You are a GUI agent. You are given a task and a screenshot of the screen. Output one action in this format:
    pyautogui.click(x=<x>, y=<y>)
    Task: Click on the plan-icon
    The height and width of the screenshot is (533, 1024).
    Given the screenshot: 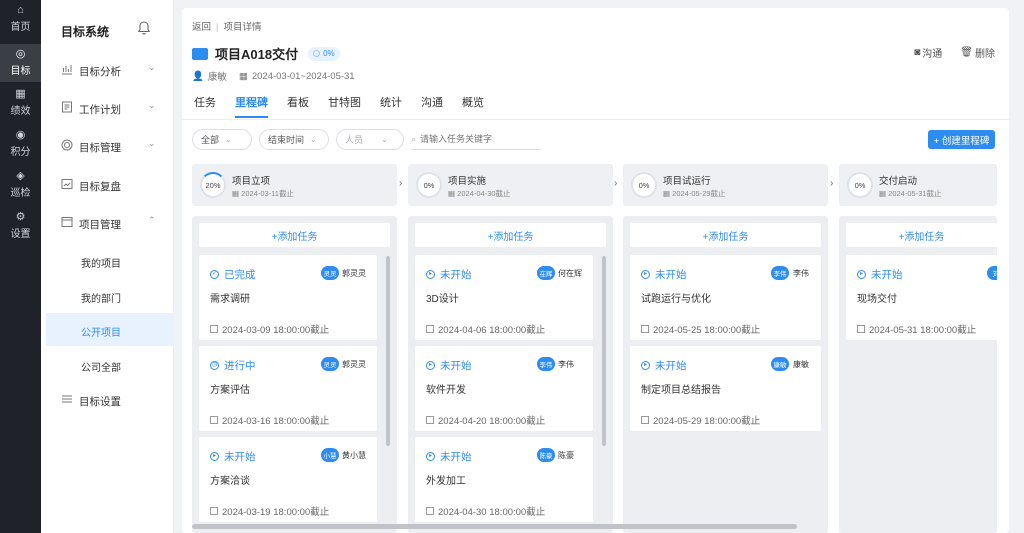 What is the action you would take?
    pyautogui.click(x=67, y=107)
    